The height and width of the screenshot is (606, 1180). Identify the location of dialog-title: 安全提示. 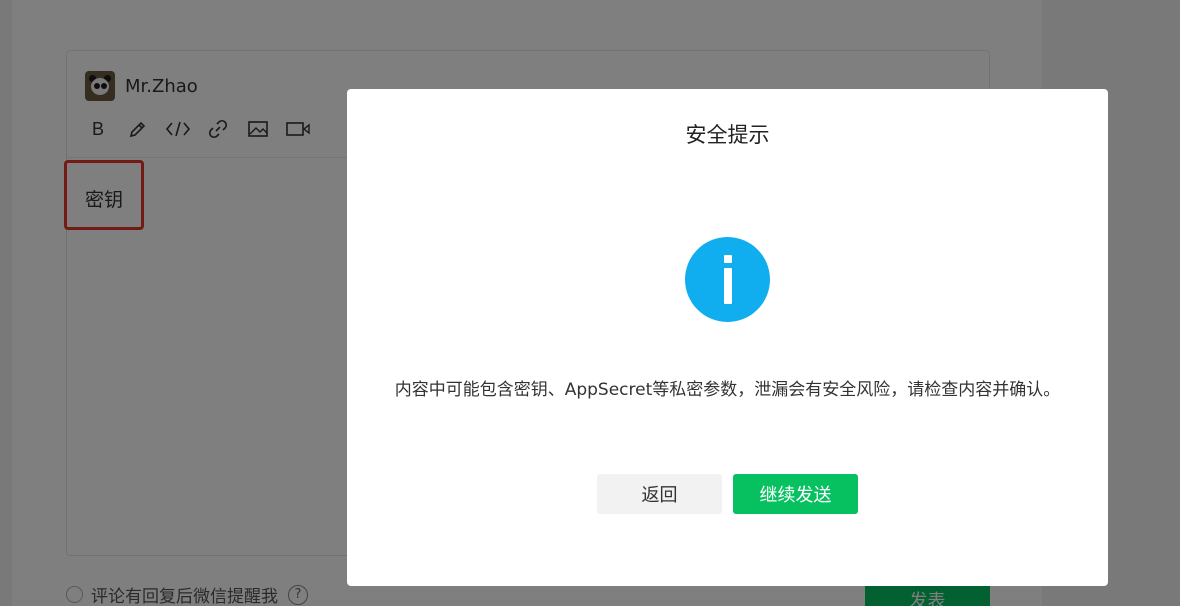
(727, 135).